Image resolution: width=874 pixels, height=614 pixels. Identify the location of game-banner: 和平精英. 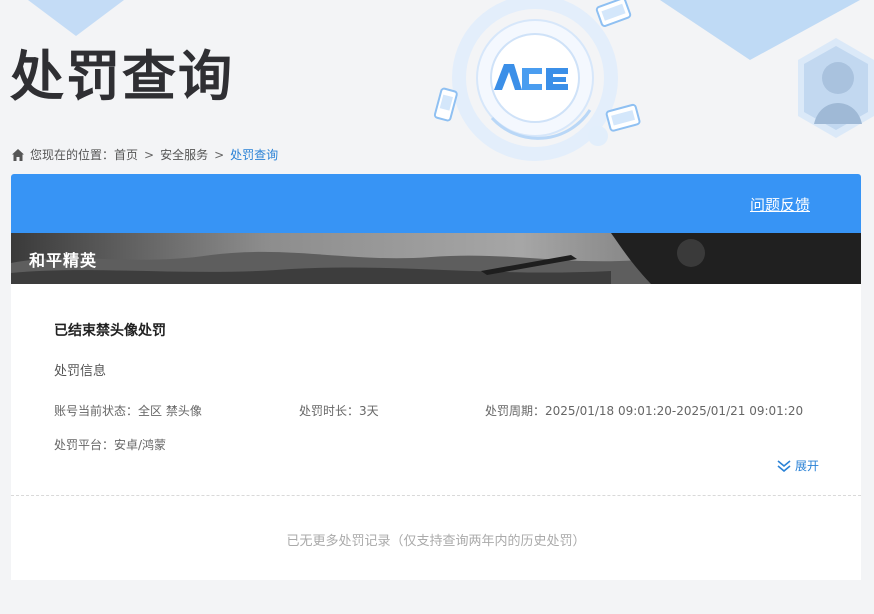
(436, 258).